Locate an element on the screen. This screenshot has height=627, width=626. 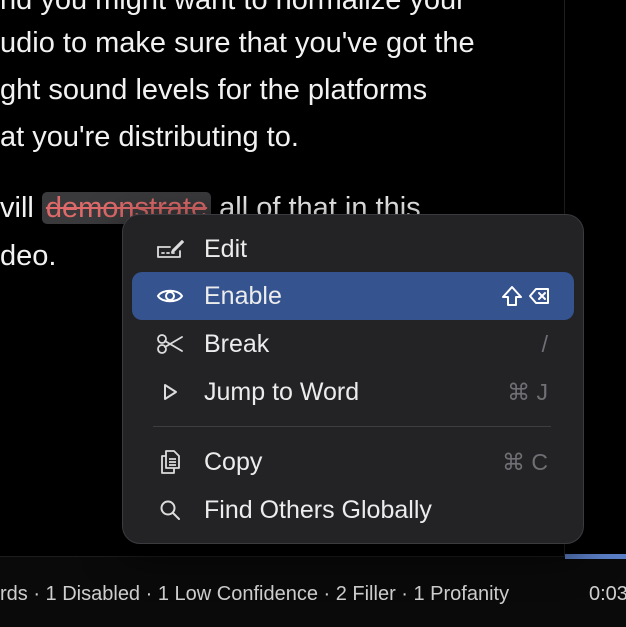
transcript-line: ght sound levels for the platforms is located at coordinates (214, 90).